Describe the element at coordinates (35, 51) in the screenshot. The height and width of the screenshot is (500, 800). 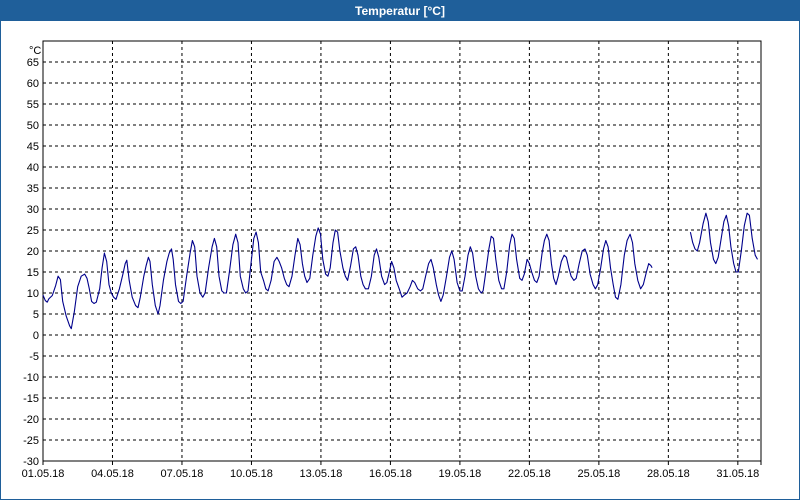
I see `y-axis-unit: °C` at that location.